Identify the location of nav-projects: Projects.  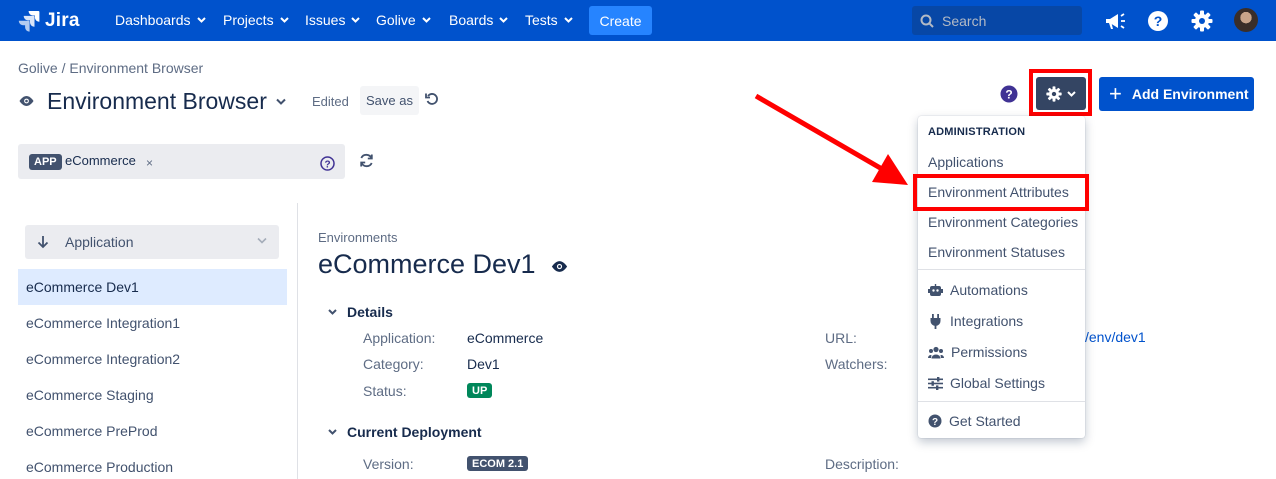
(256, 20).